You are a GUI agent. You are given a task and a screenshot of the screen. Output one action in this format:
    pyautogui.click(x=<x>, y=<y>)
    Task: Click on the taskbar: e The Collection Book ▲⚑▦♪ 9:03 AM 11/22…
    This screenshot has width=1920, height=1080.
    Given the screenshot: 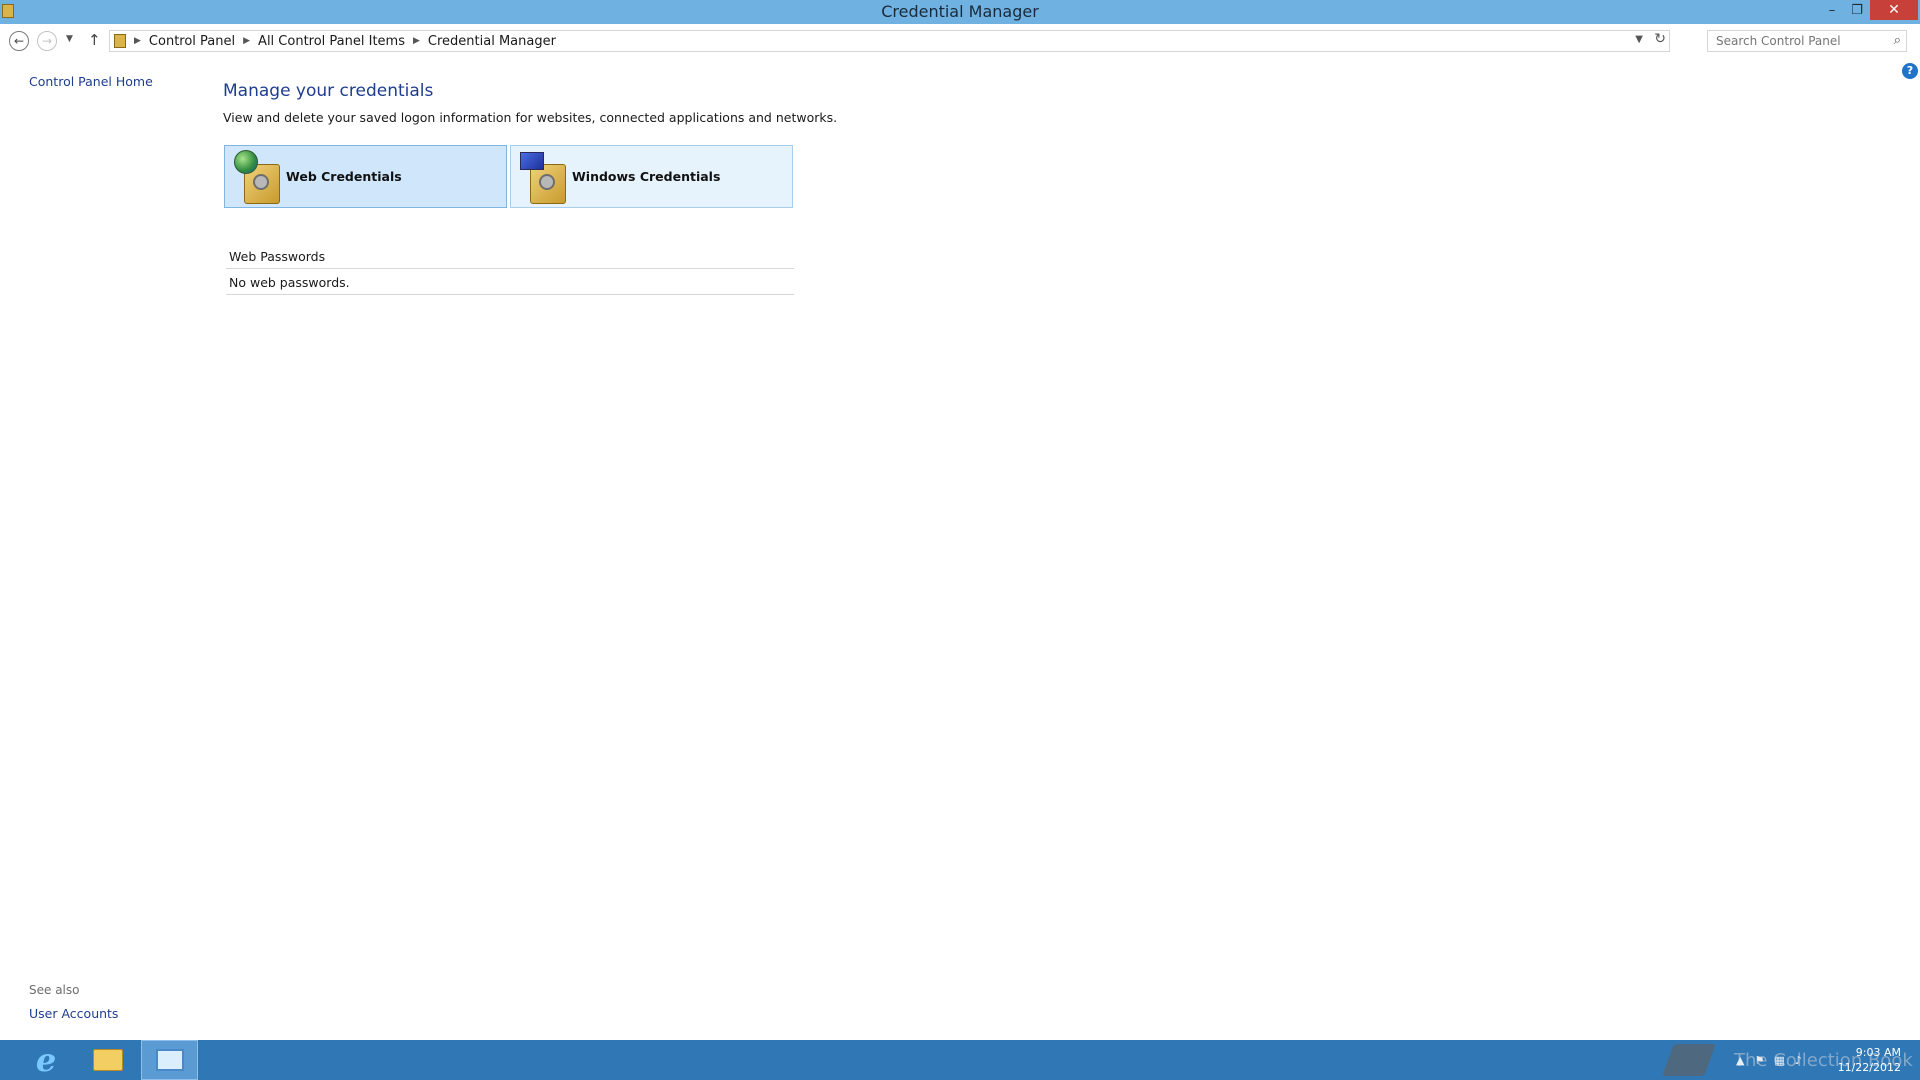 What is the action you would take?
    pyautogui.click(x=960, y=1060)
    